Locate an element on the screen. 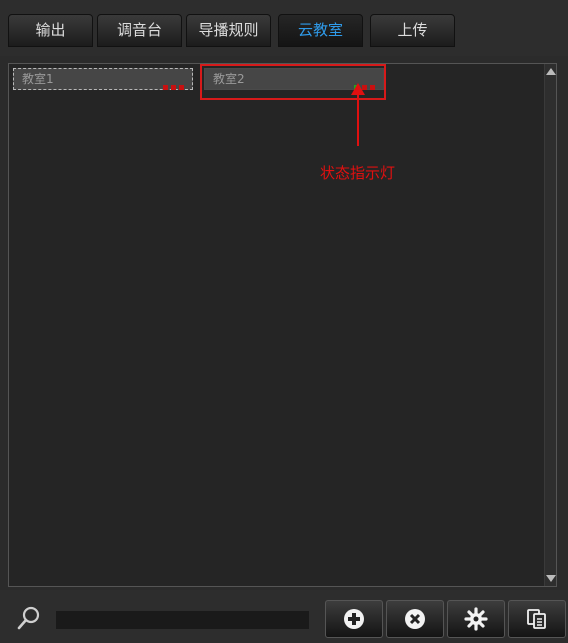 The height and width of the screenshot is (643, 568). annotation-arrow-line is located at coordinates (358, 119).